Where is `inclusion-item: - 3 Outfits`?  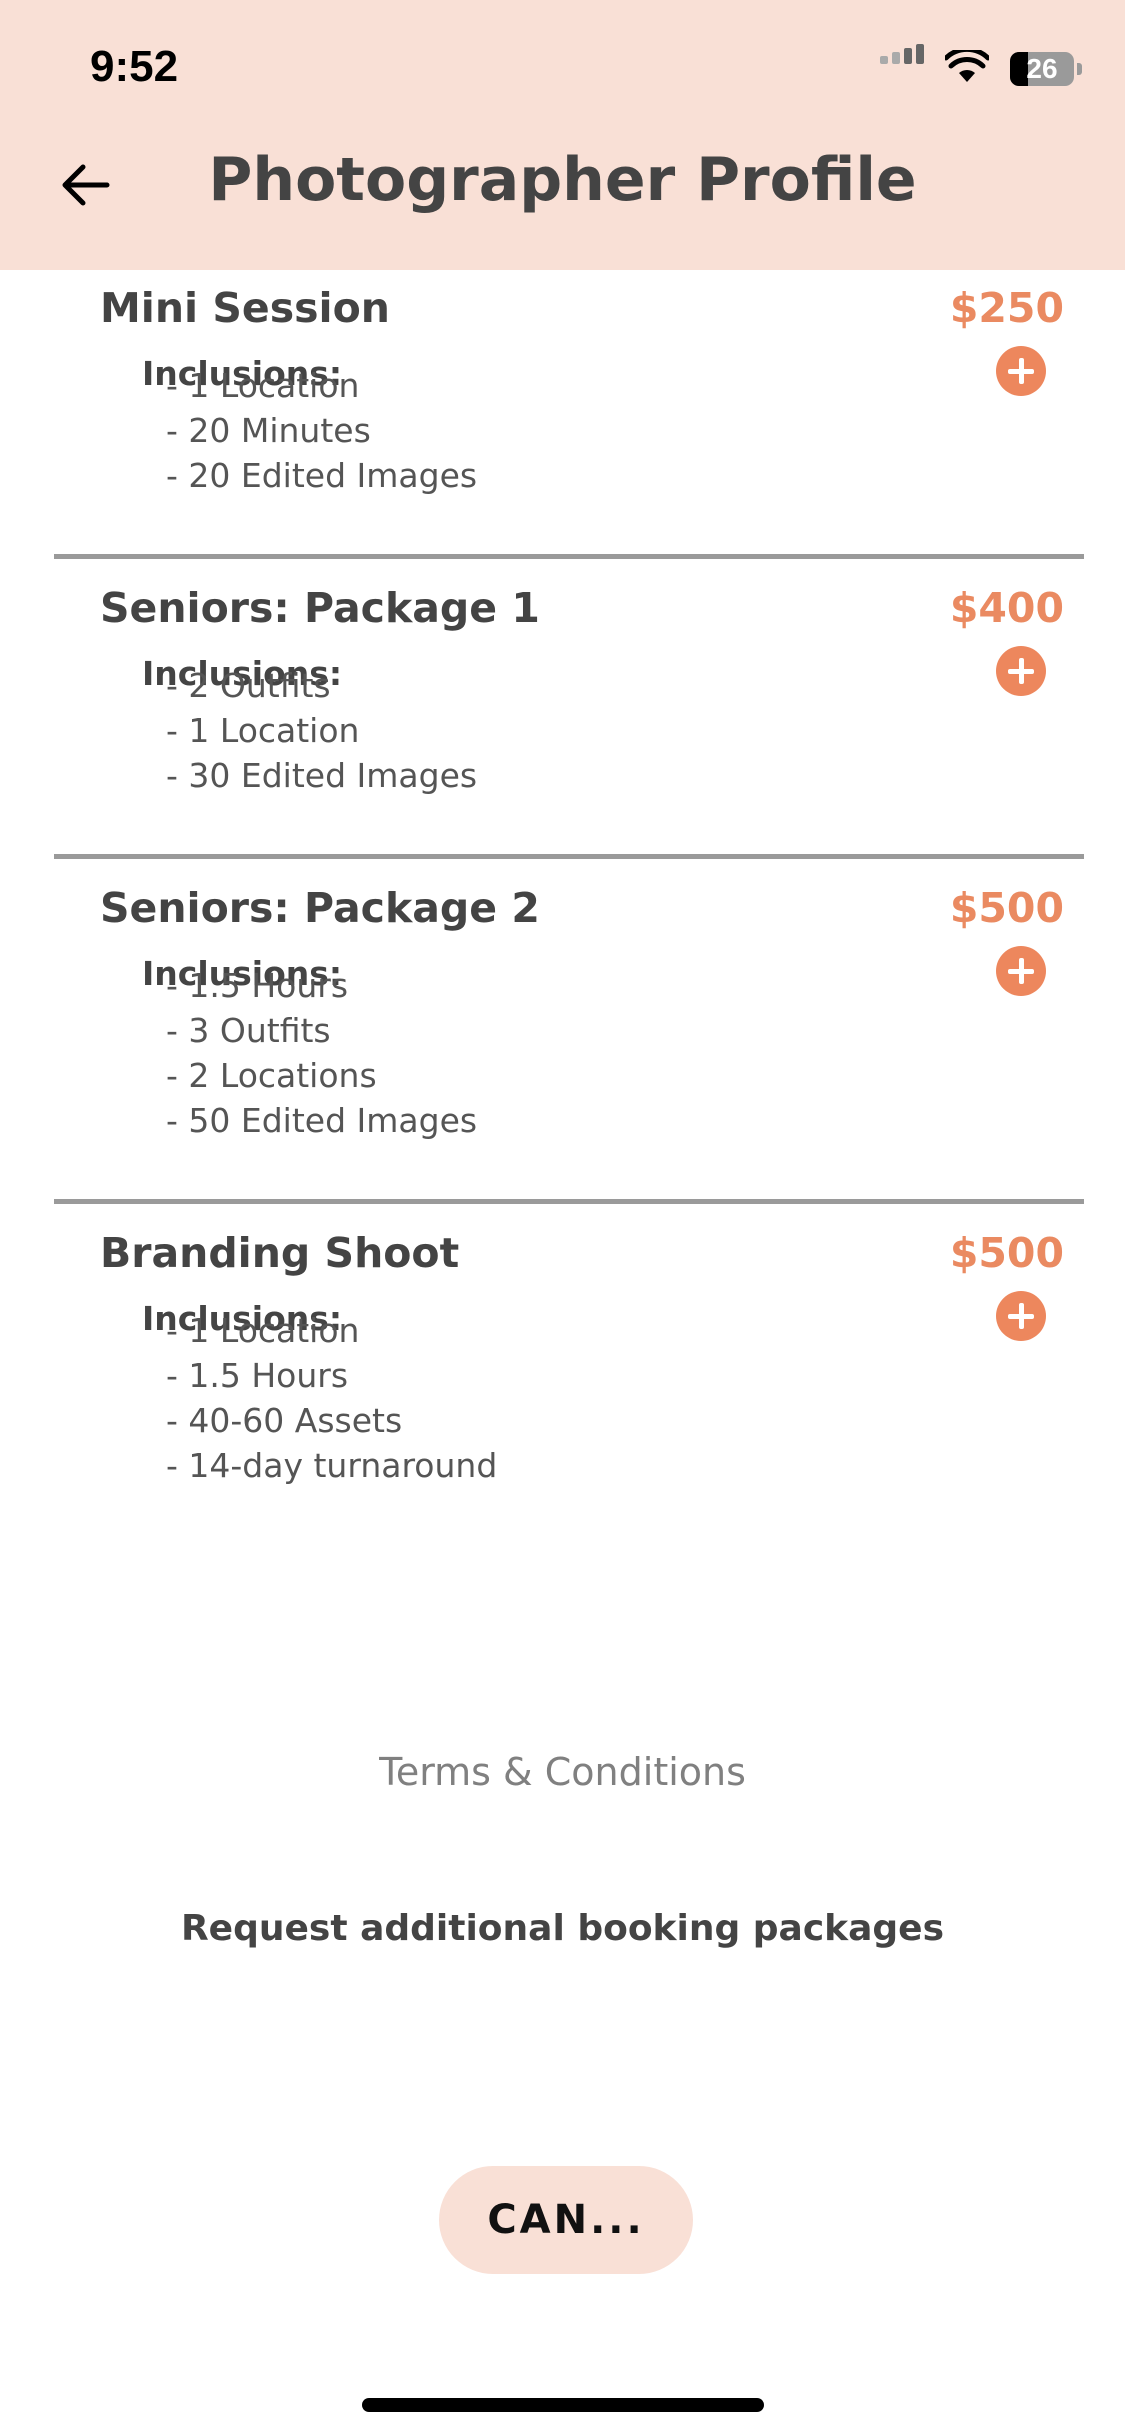
inclusion-item: - 3 Outfits is located at coordinates (248, 1030).